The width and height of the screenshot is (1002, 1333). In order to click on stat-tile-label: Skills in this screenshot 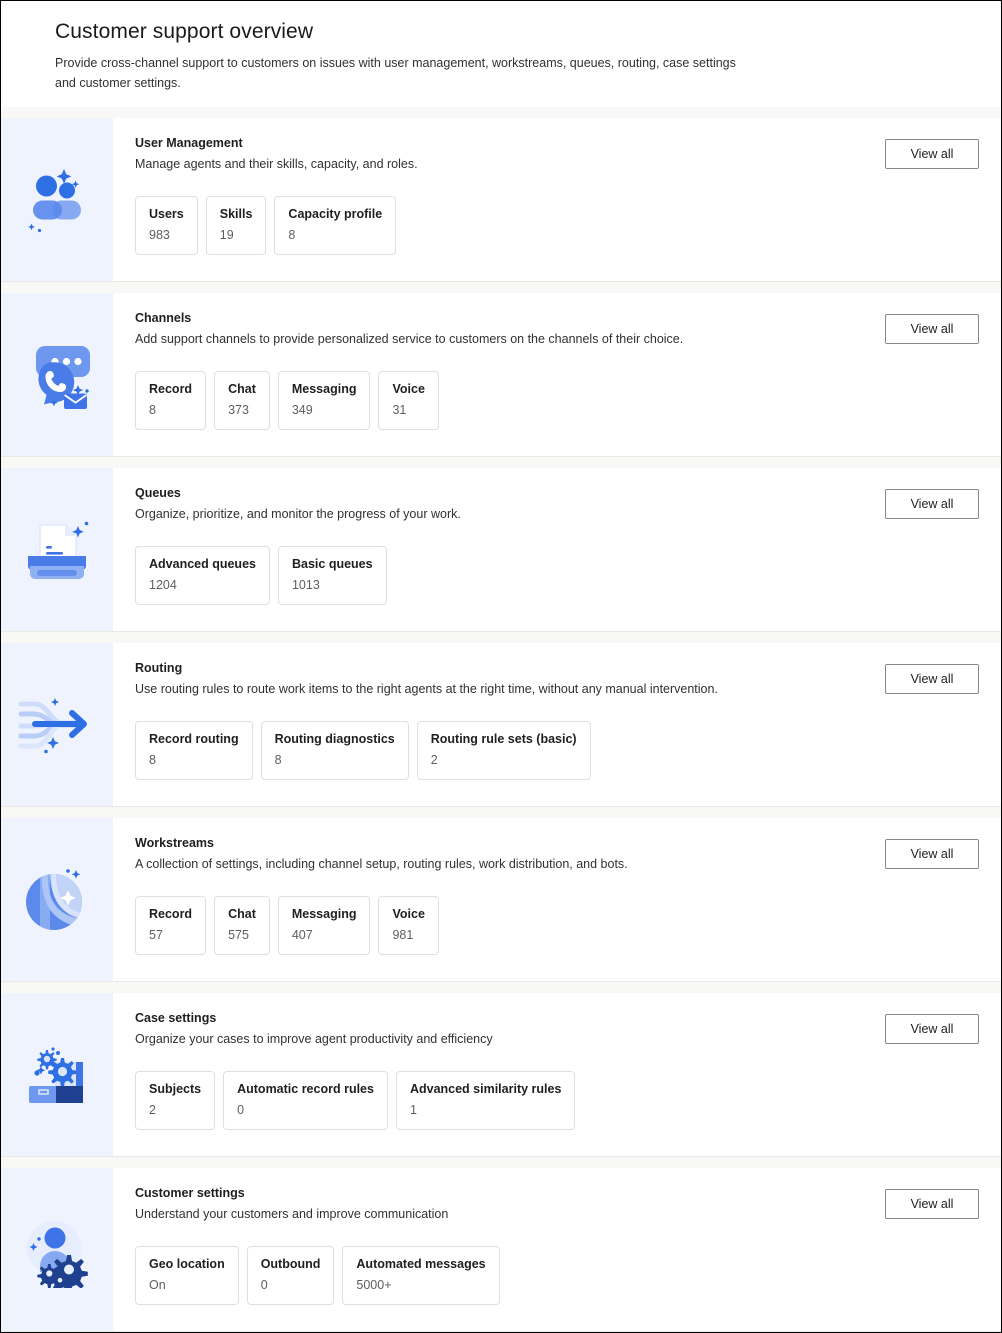, I will do `click(236, 213)`.